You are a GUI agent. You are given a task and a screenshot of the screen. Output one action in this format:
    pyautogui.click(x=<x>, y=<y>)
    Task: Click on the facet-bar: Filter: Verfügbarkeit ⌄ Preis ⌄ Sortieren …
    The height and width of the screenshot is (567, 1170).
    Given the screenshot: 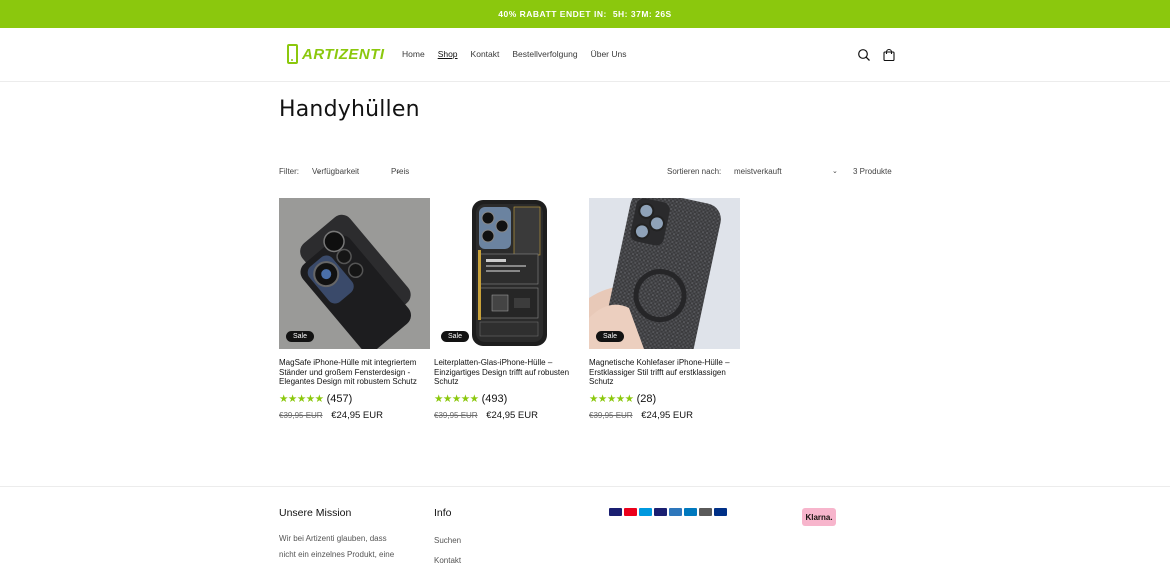 What is the action you would take?
    pyautogui.click(x=587, y=173)
    